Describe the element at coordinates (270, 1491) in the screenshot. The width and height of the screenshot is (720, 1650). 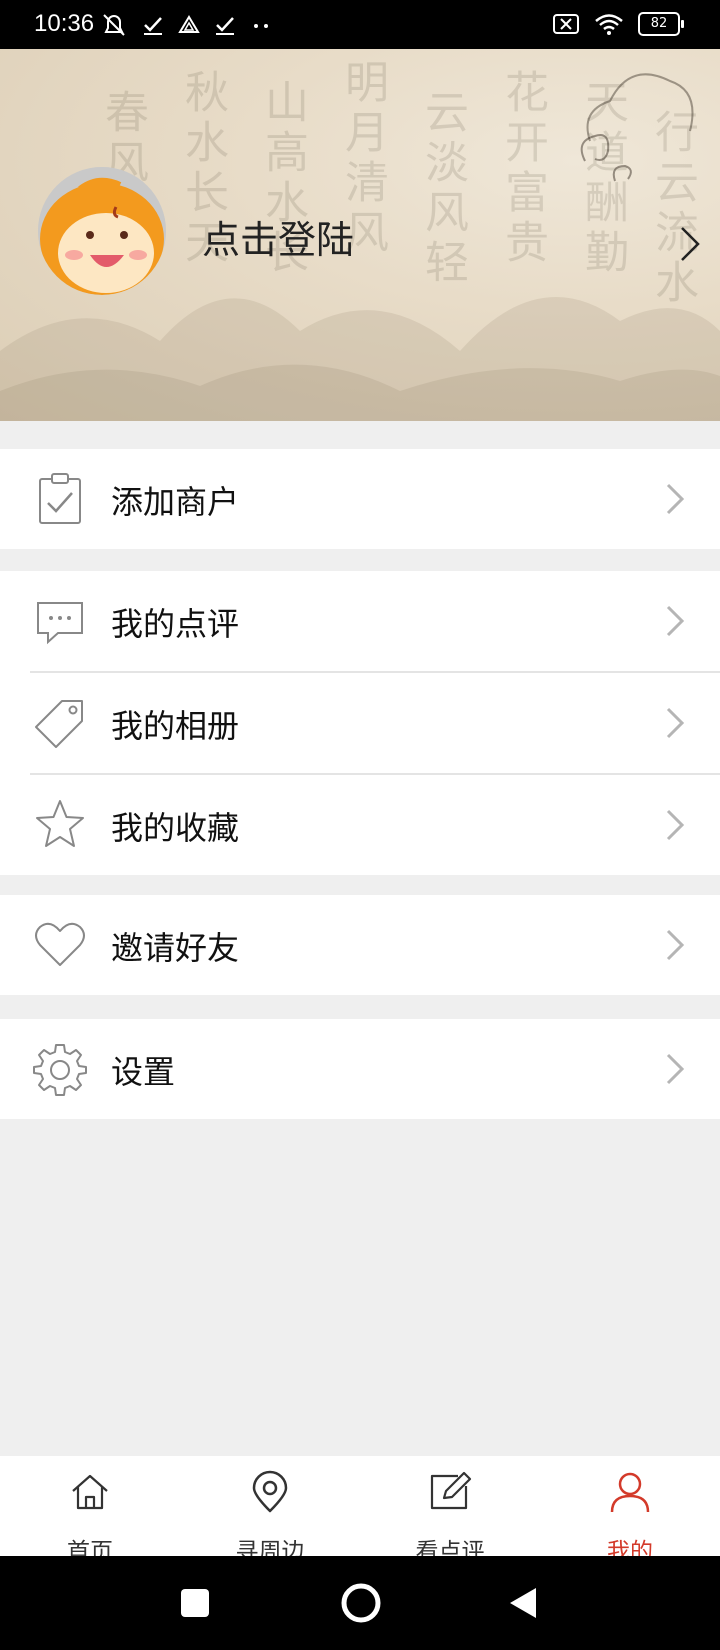
I see `location-pin-icon` at that location.